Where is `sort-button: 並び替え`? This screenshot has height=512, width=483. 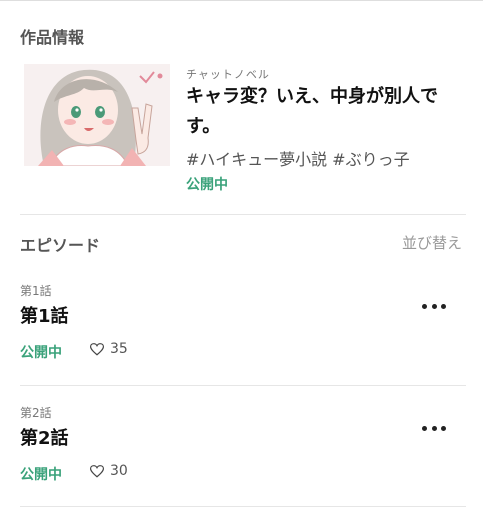
sort-button: 並び替え is located at coordinates (432, 242).